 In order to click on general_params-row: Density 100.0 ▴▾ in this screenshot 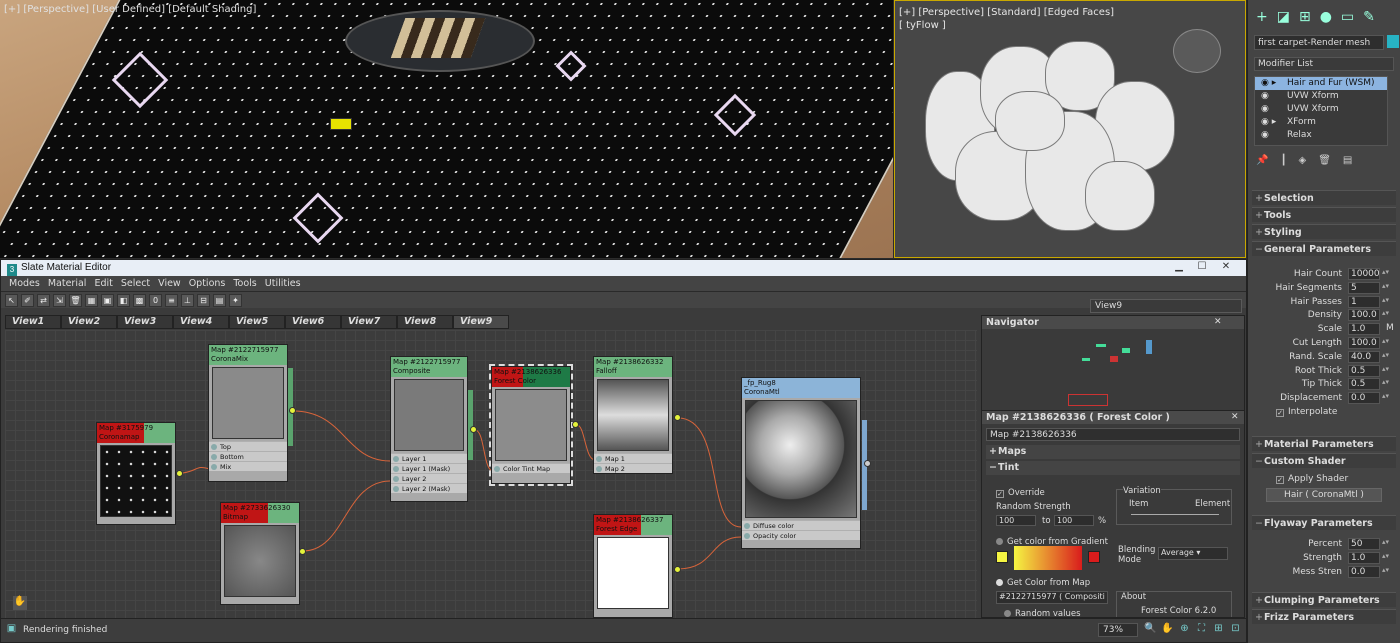, I will do `click(1324, 315)`.